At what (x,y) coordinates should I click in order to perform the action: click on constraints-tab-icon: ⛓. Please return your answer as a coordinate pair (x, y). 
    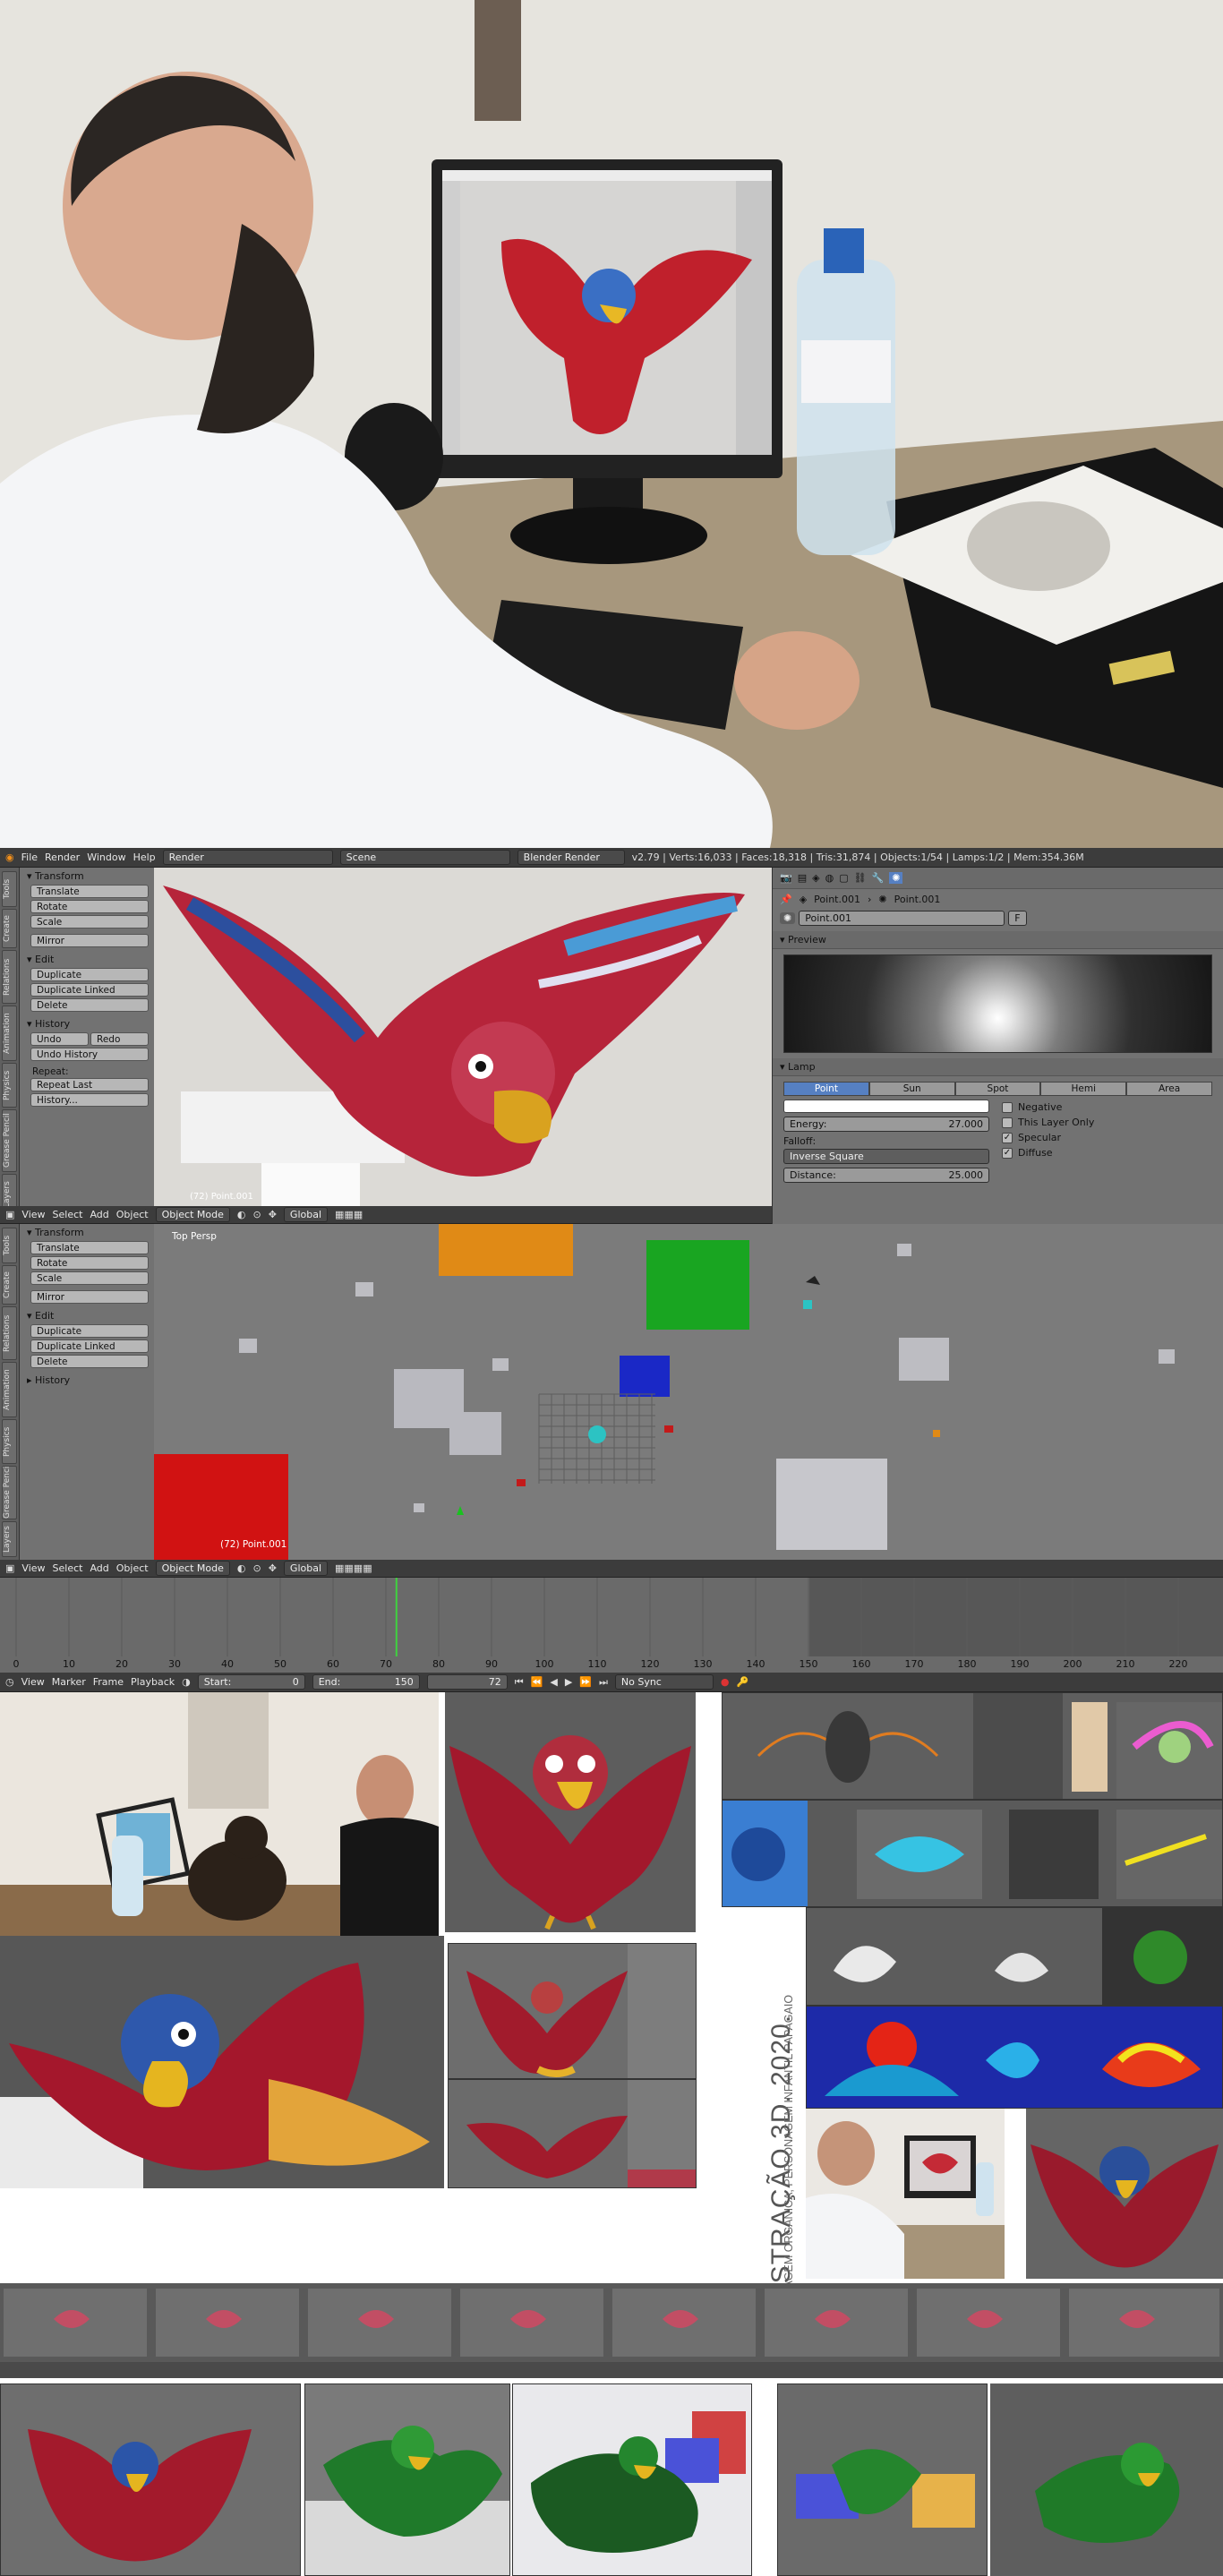
    Looking at the image, I should click on (860, 878).